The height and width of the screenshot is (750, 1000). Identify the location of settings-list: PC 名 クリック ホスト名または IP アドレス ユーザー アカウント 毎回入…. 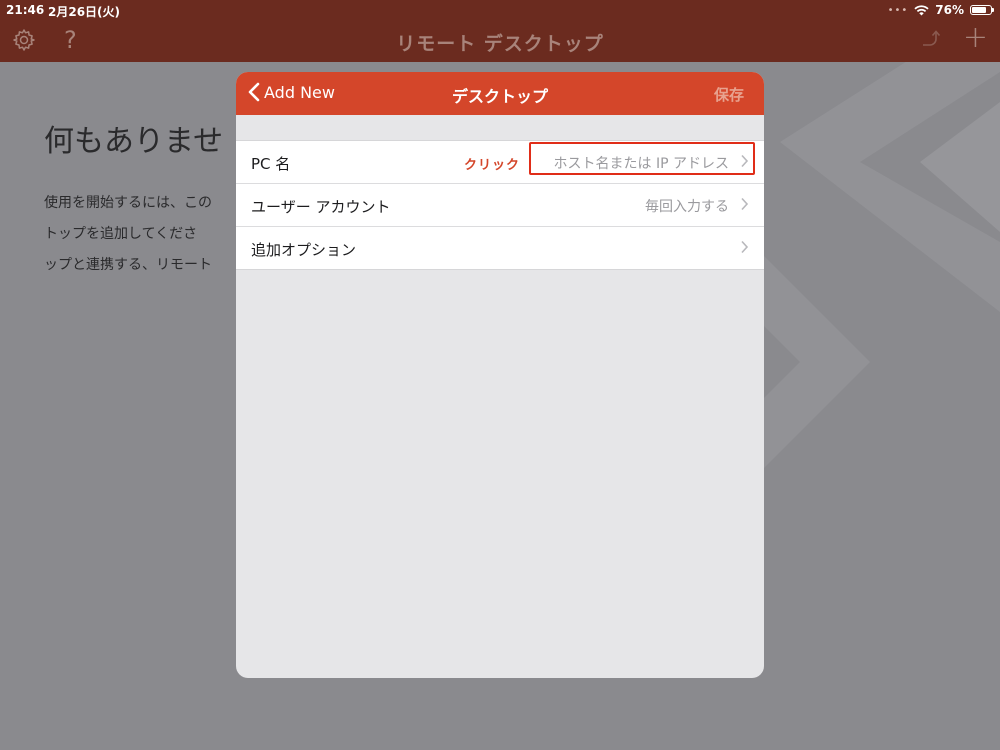
(500, 205).